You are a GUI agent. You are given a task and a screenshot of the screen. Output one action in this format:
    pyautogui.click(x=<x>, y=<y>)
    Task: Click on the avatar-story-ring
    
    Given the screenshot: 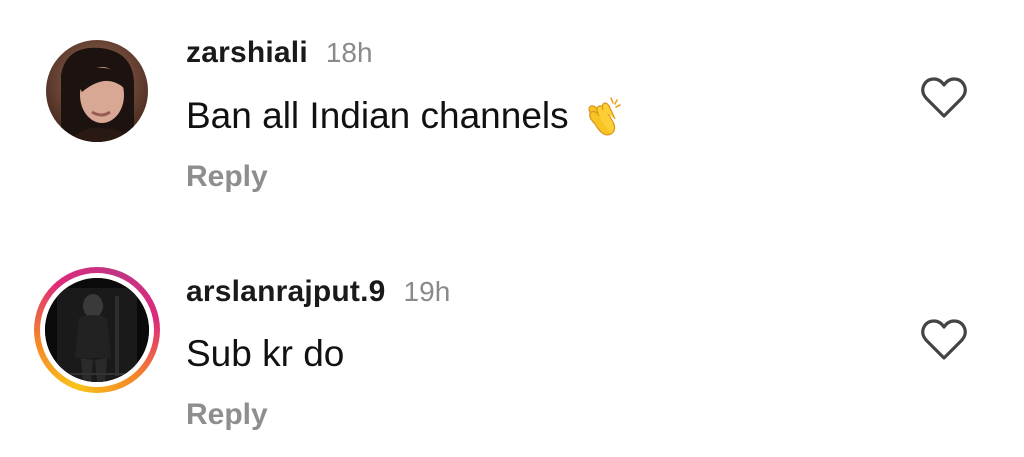 What is the action you would take?
    pyautogui.click(x=97, y=330)
    